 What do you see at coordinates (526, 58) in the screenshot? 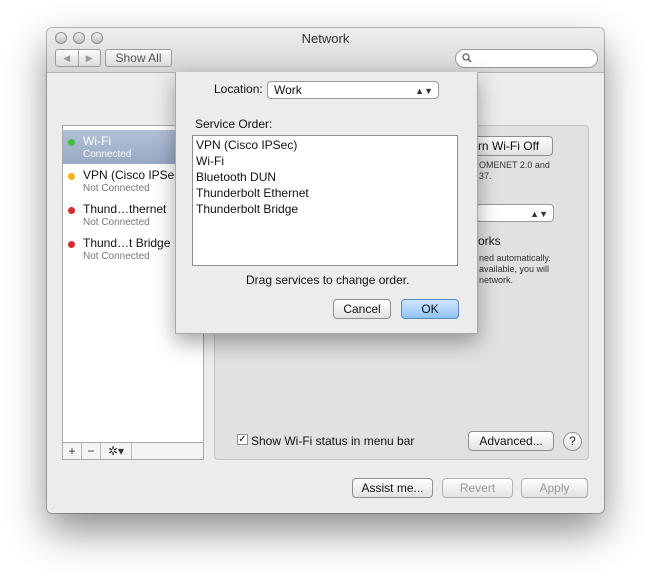
I see `search-field` at bounding box center [526, 58].